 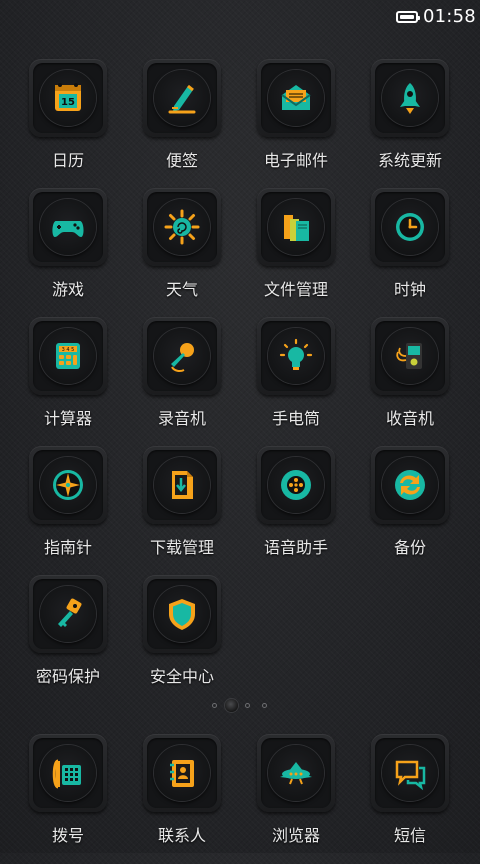 What do you see at coordinates (410, 799) in the screenshot?
I see `dock-messages: 短信` at bounding box center [410, 799].